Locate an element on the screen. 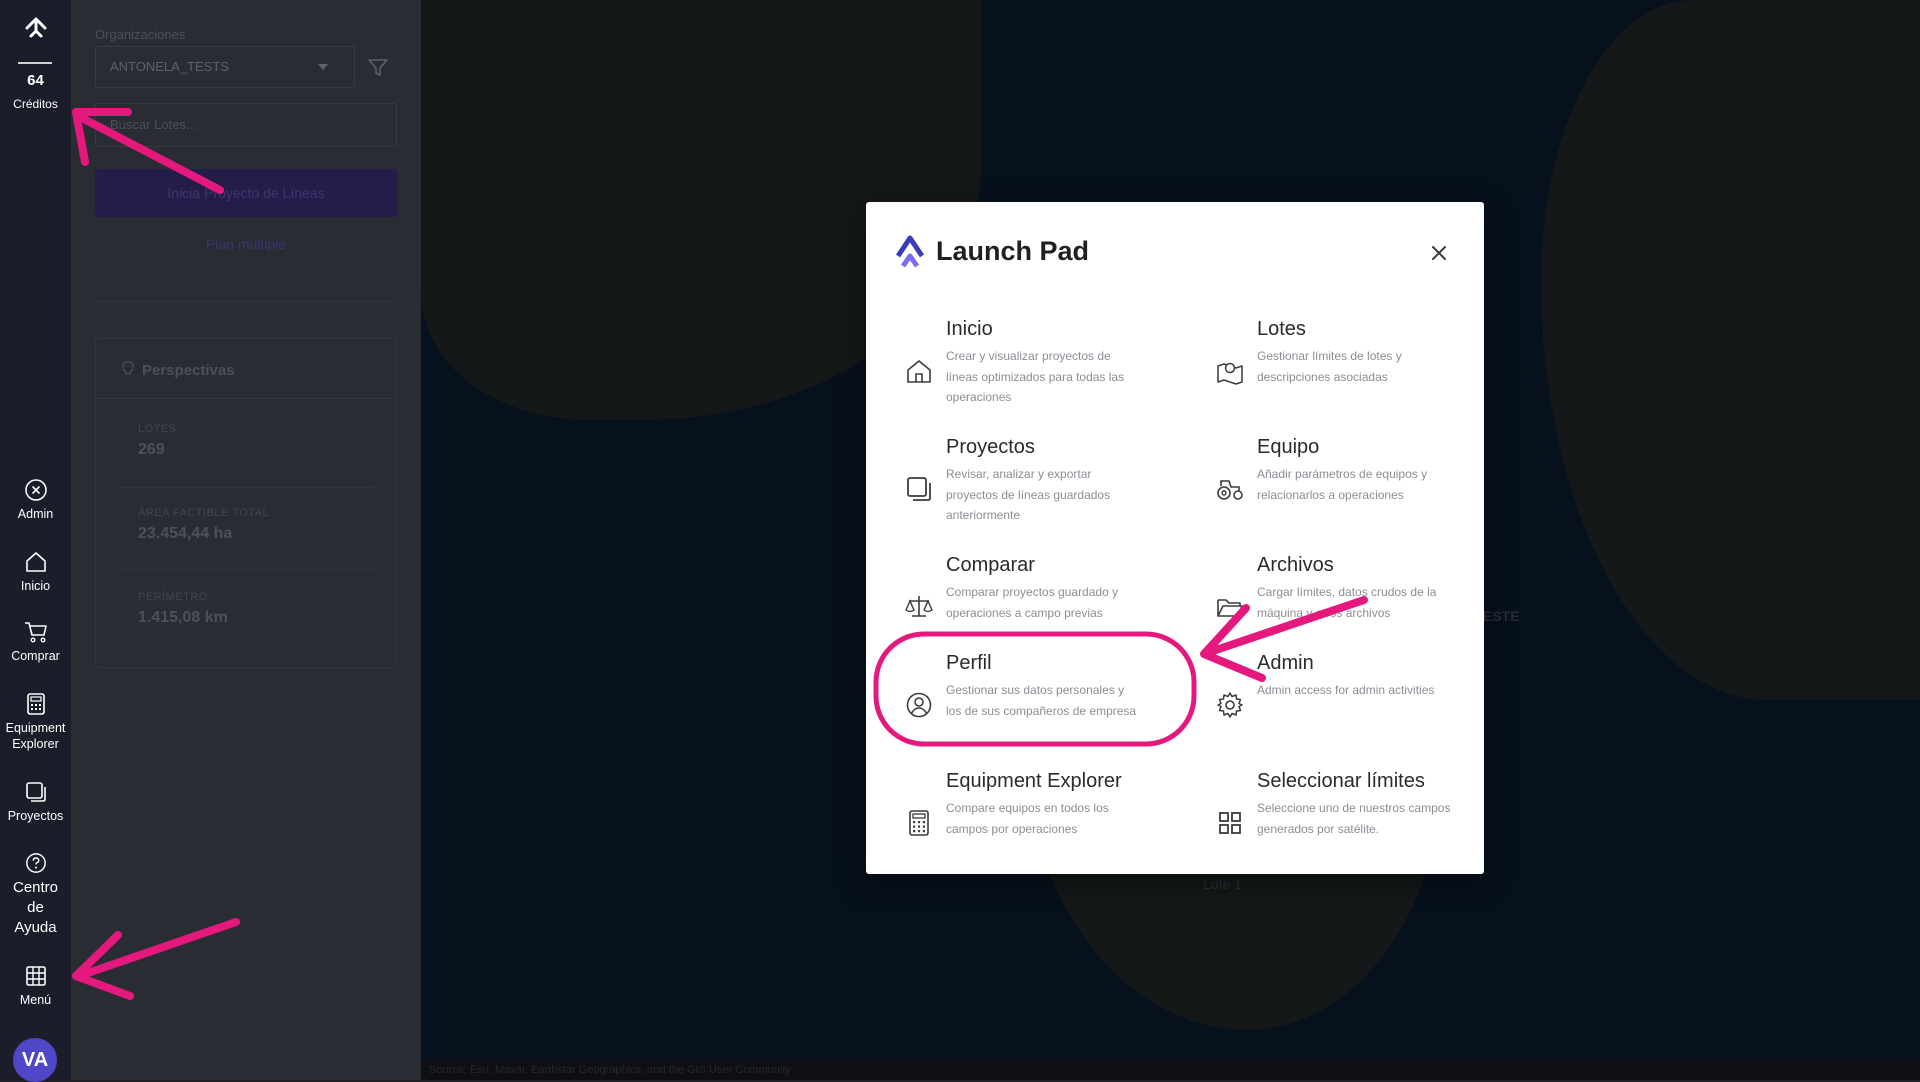  circle-x-icon is located at coordinates (35, 490).